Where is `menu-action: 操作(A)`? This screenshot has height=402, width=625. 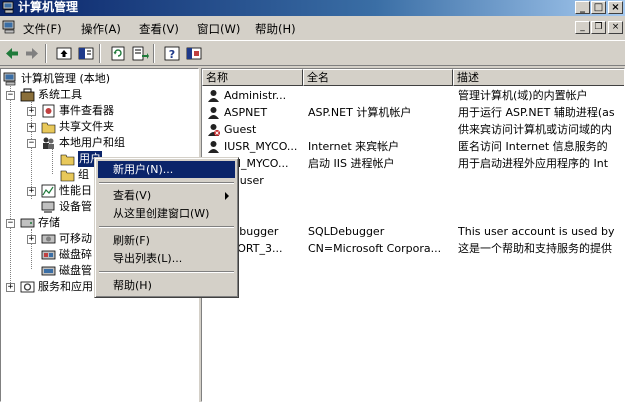
menu-action: 操作(A) is located at coordinates (101, 29).